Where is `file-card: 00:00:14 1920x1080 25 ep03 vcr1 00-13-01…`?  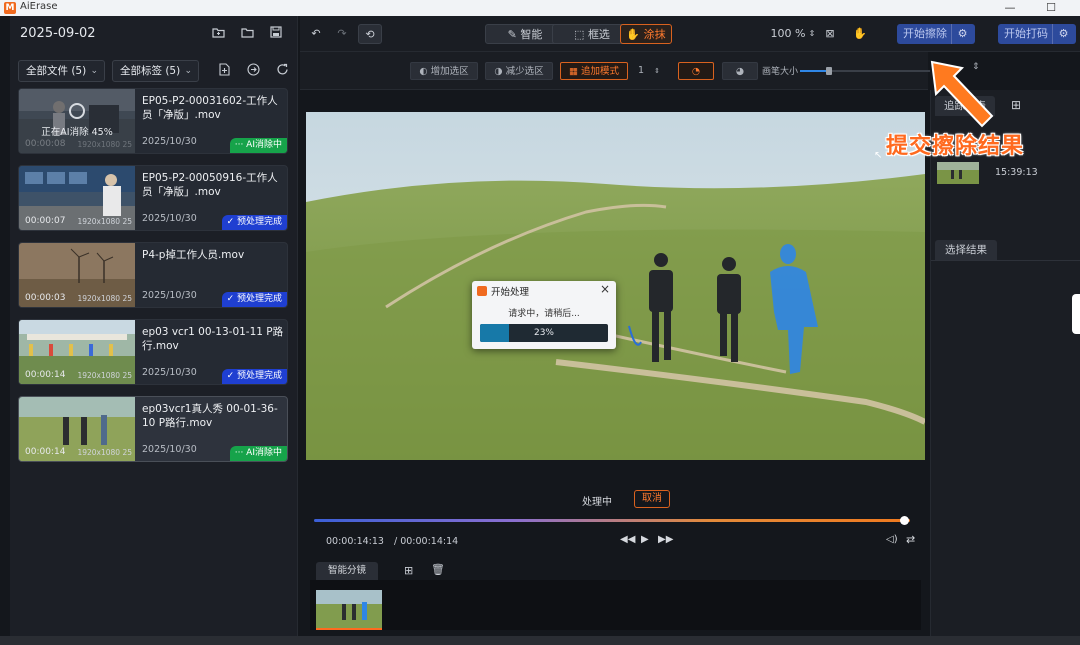 file-card: 00:00:14 1920x1080 25 ep03 vcr1 00-13-01… is located at coordinates (153, 352).